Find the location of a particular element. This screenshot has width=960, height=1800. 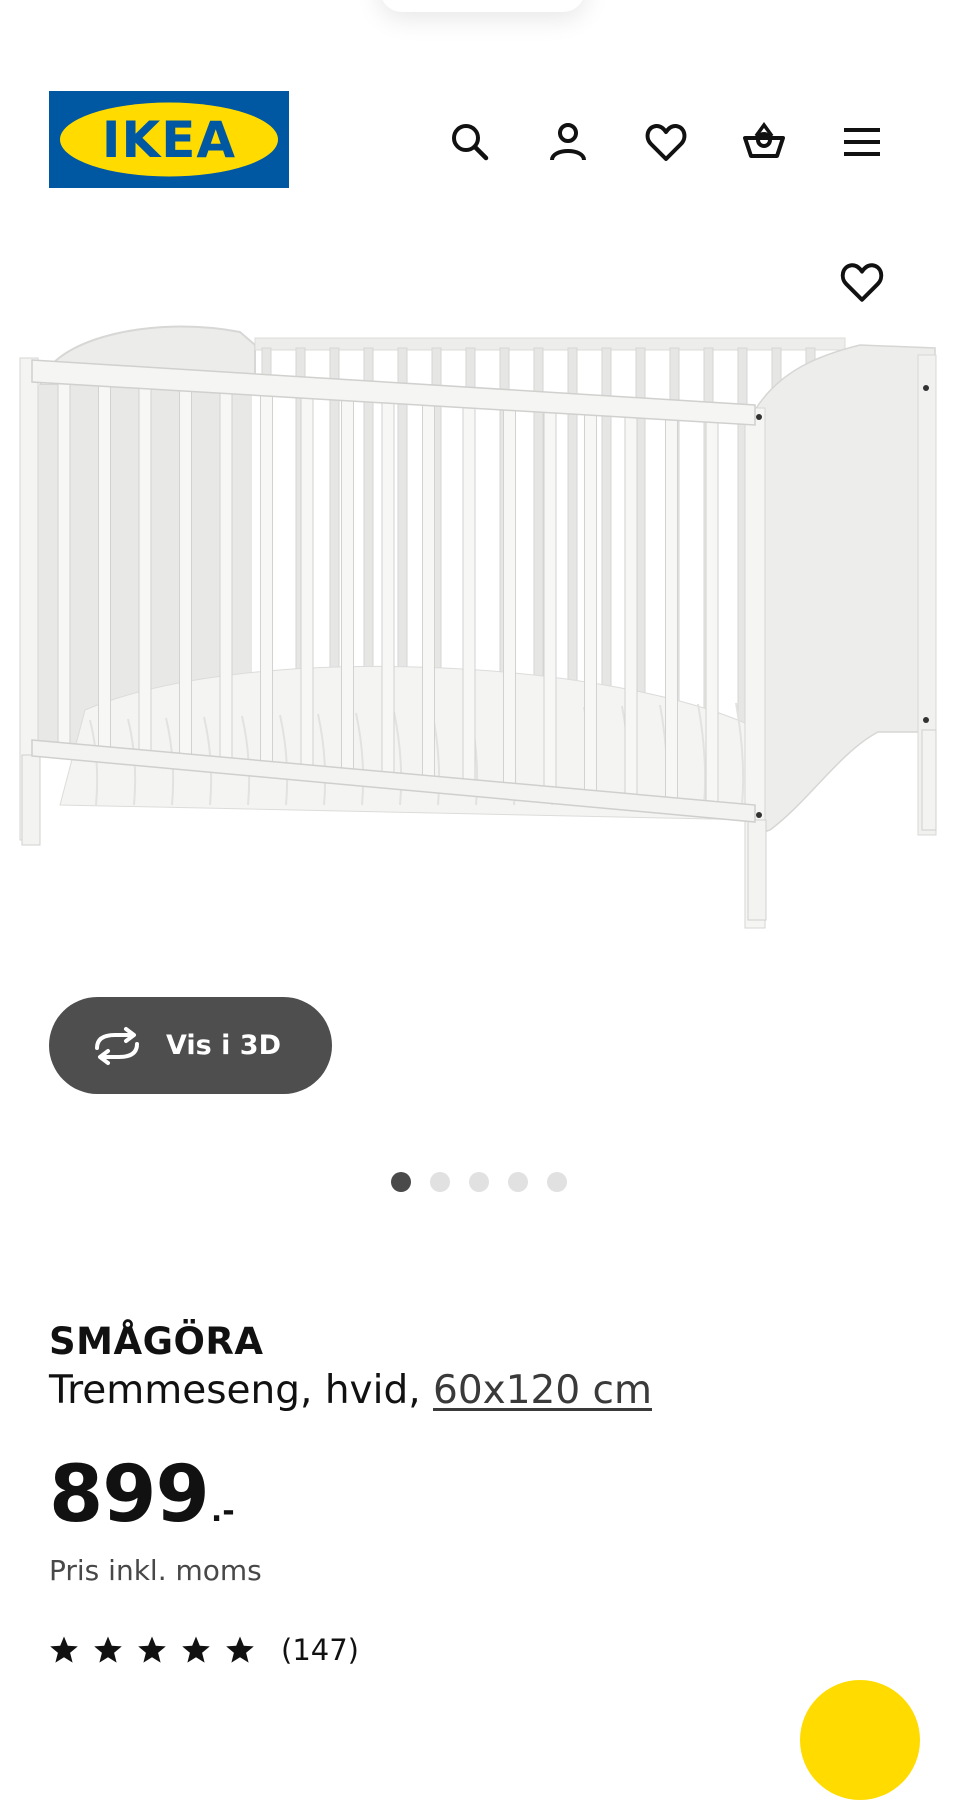

product-size-link: 60x120 cm is located at coordinates (542, 1390).